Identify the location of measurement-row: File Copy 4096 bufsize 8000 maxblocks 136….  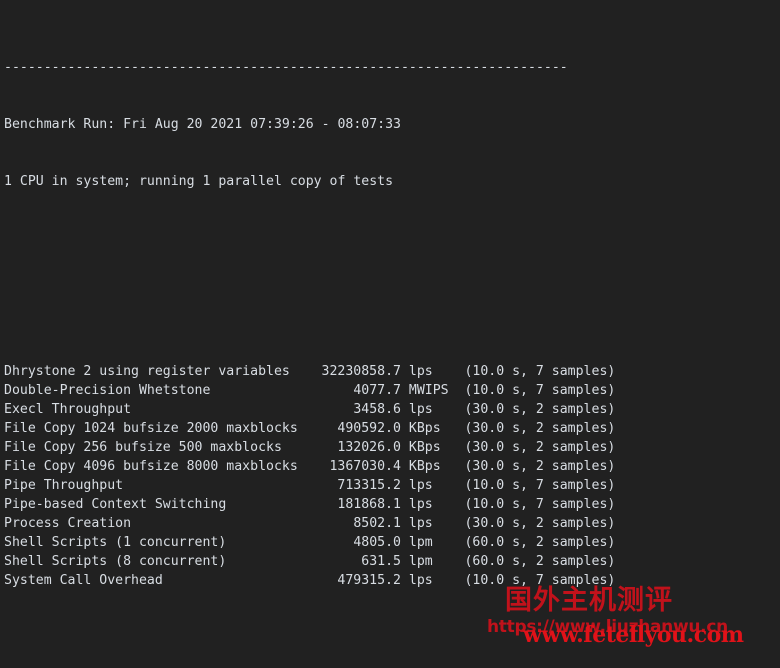
(309, 466).